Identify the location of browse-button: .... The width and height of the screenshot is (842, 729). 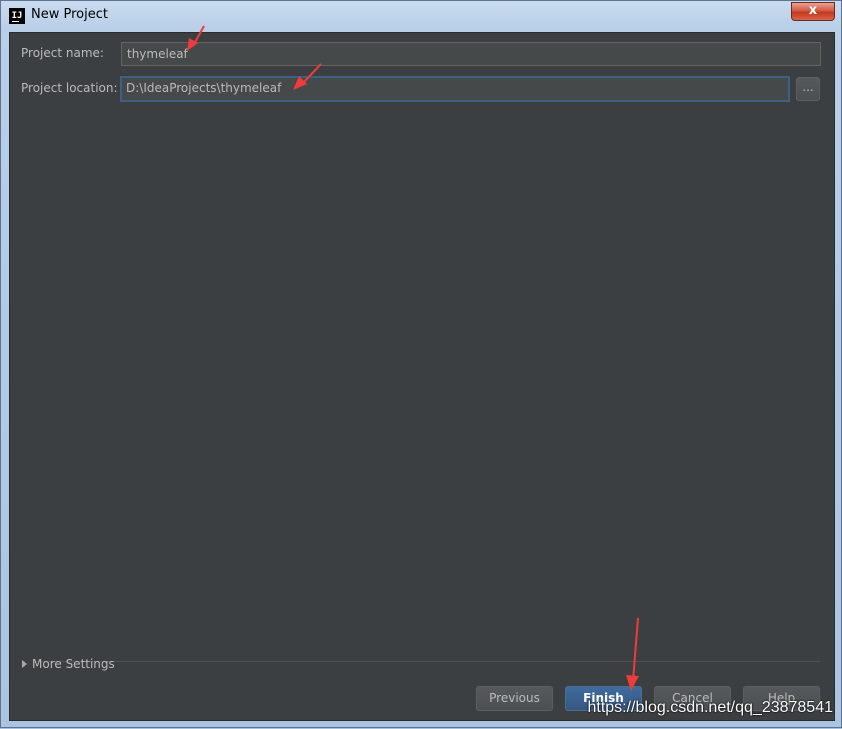
(808, 89).